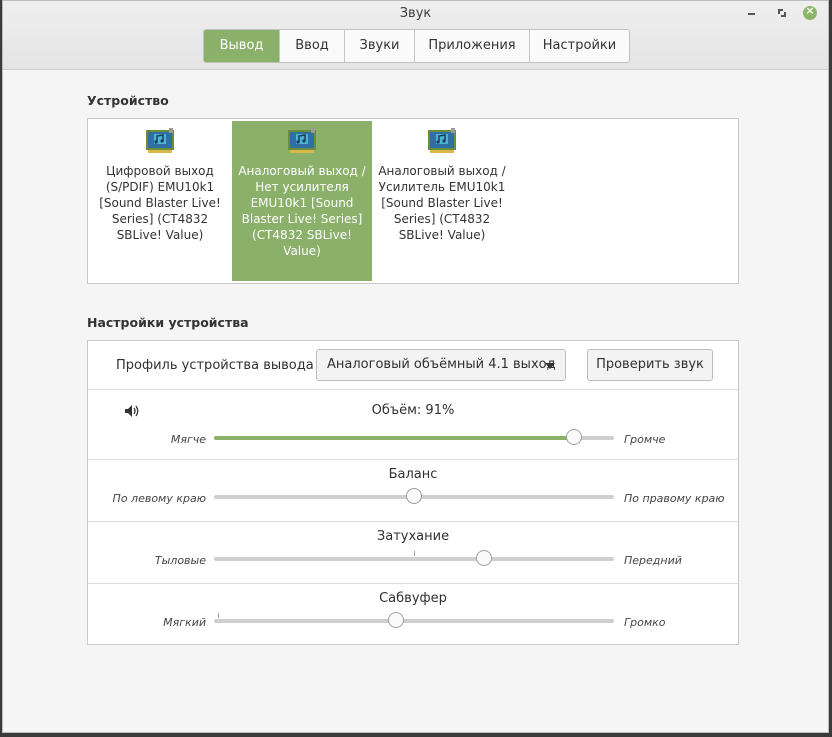  I want to click on tab-sounds: Звуки, so click(380, 46).